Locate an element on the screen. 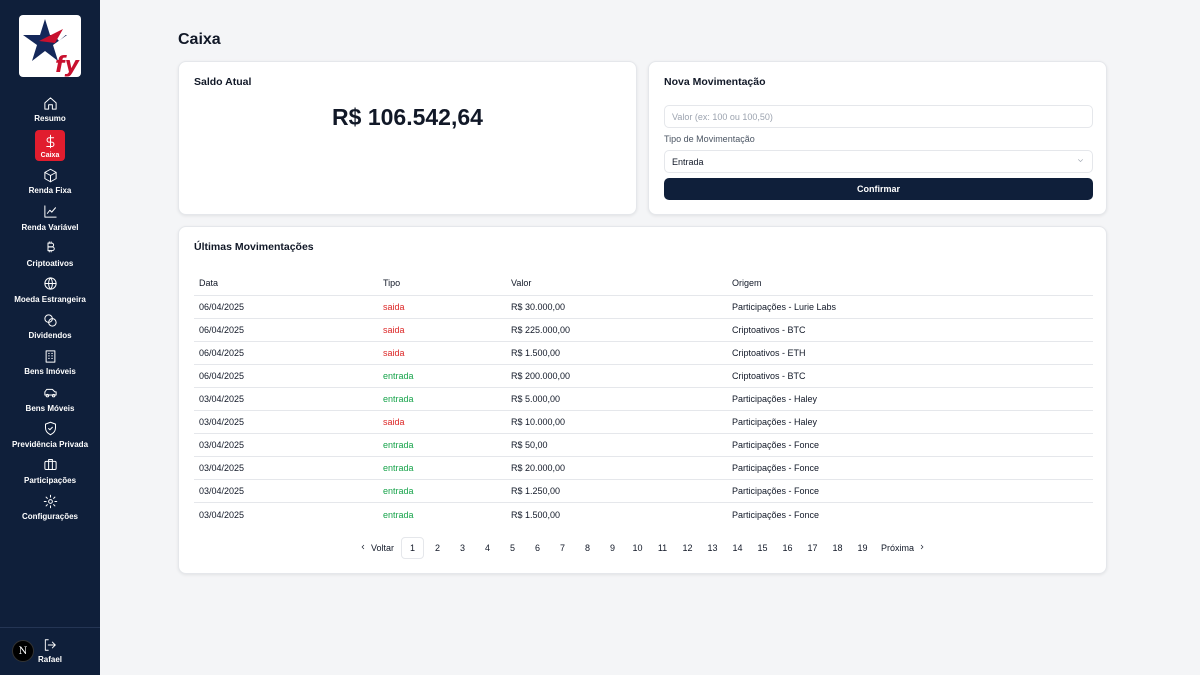 The width and height of the screenshot is (1200, 675). sidebar-item-bens-moveis: Bens Móveis is located at coordinates (50, 400).